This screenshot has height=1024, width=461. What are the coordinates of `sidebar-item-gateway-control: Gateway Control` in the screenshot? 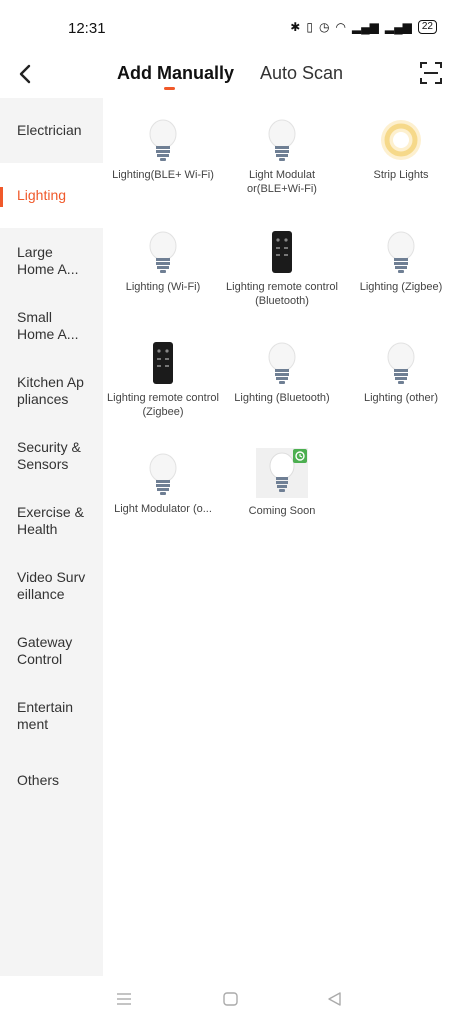 It's located at (51, 650).